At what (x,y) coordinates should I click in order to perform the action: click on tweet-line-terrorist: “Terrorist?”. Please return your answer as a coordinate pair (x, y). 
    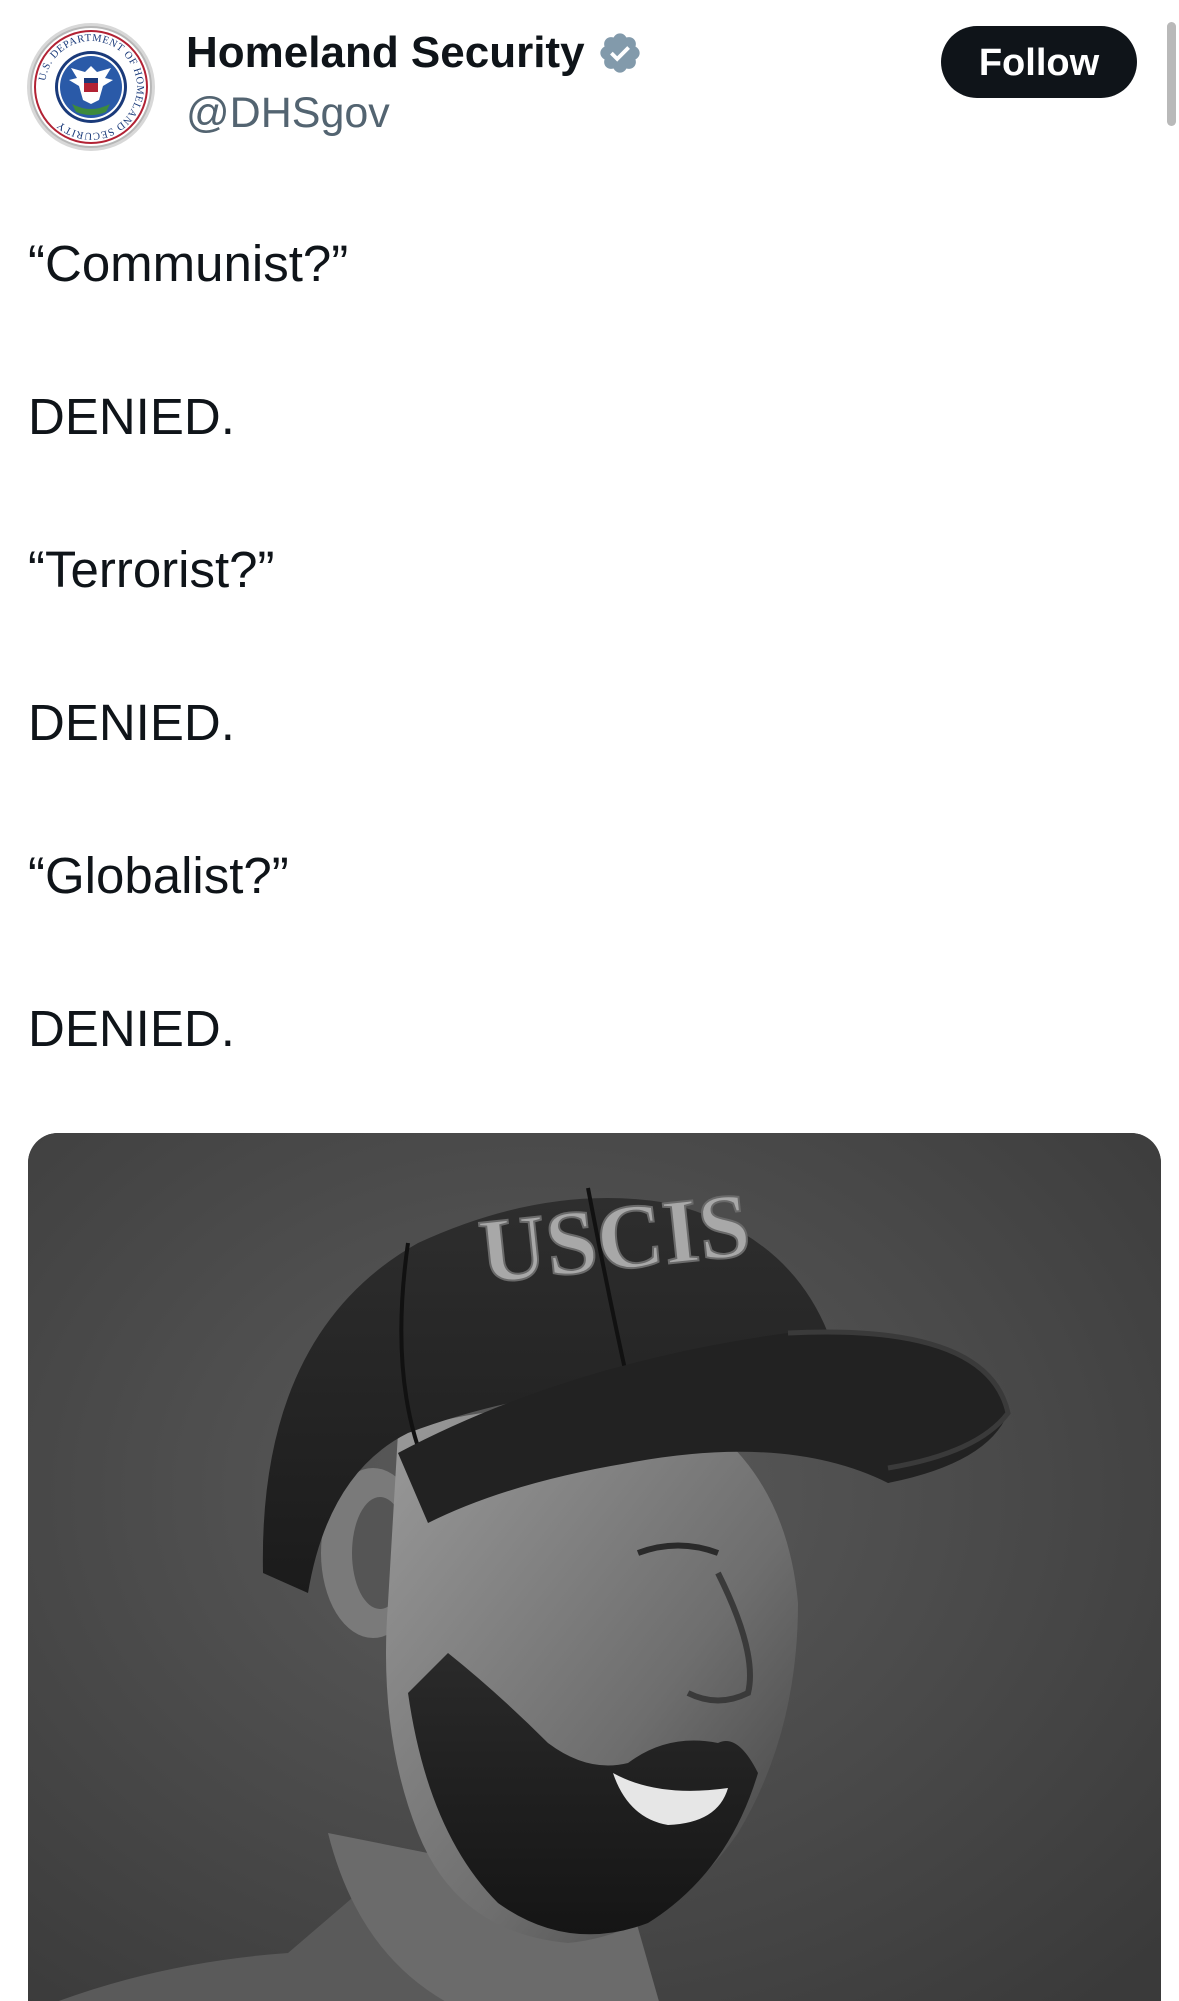
    Looking at the image, I should click on (151, 569).